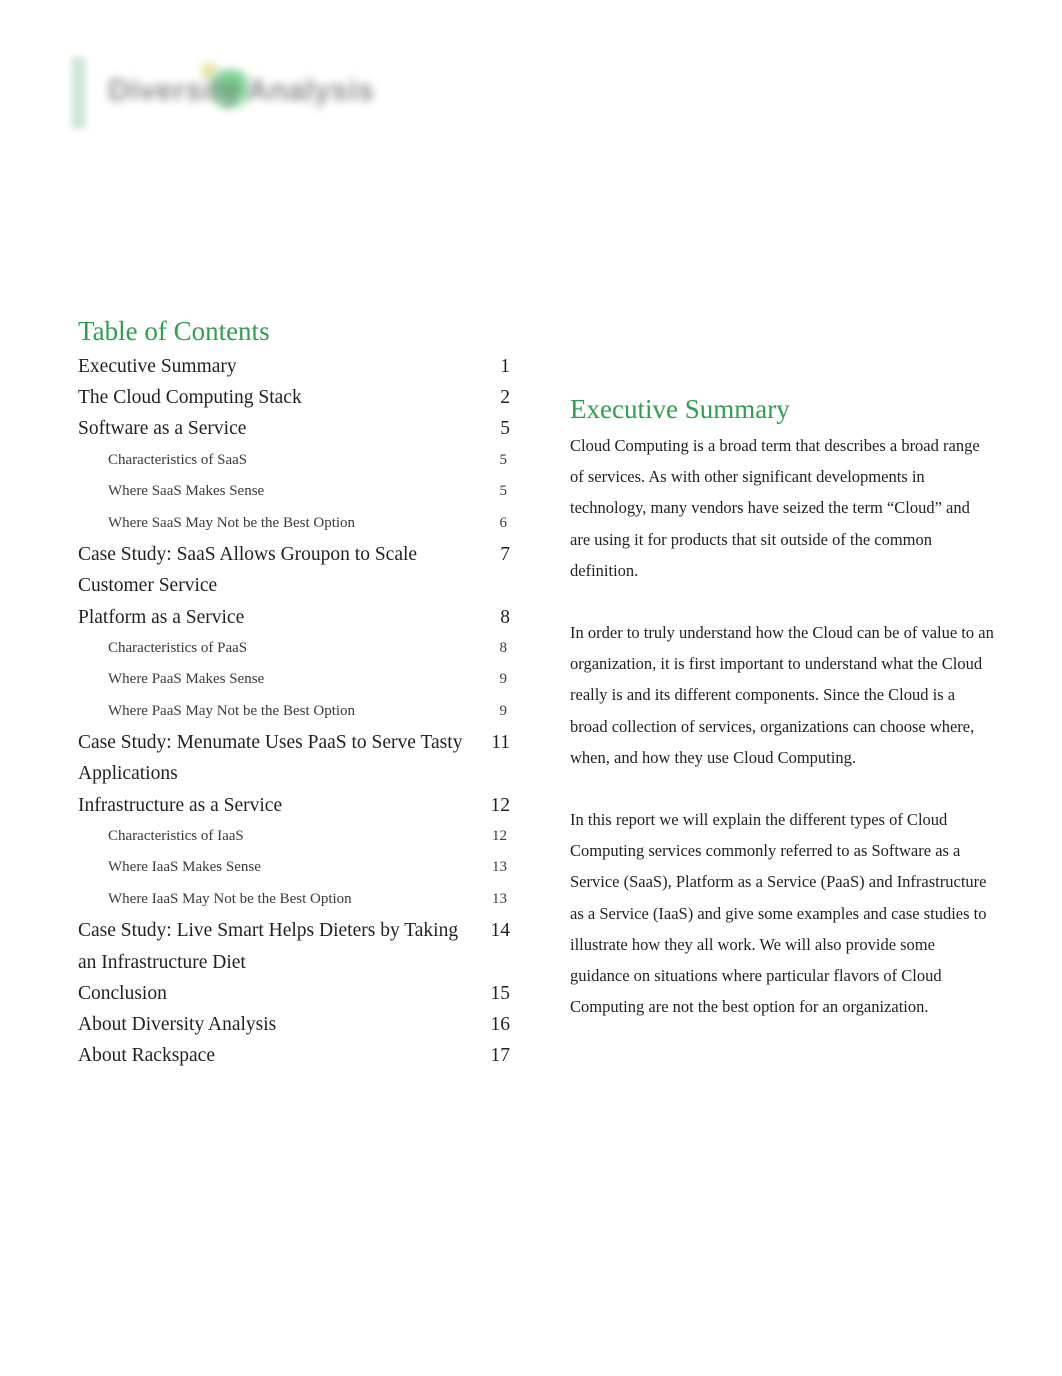 The image size is (1062, 1376). Describe the element at coordinates (180, 805) in the screenshot. I see `toc-entry-label: Infrastructure as a Service` at that location.